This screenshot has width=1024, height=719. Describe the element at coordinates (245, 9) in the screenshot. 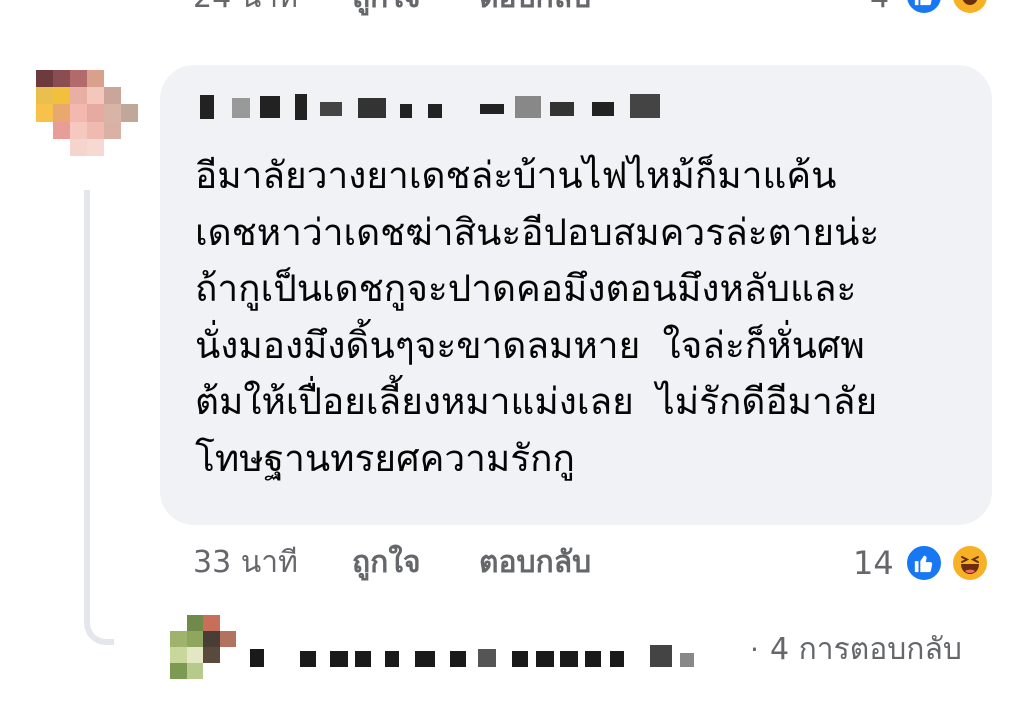

I see `previous-comment-time: 24 นาที` at that location.